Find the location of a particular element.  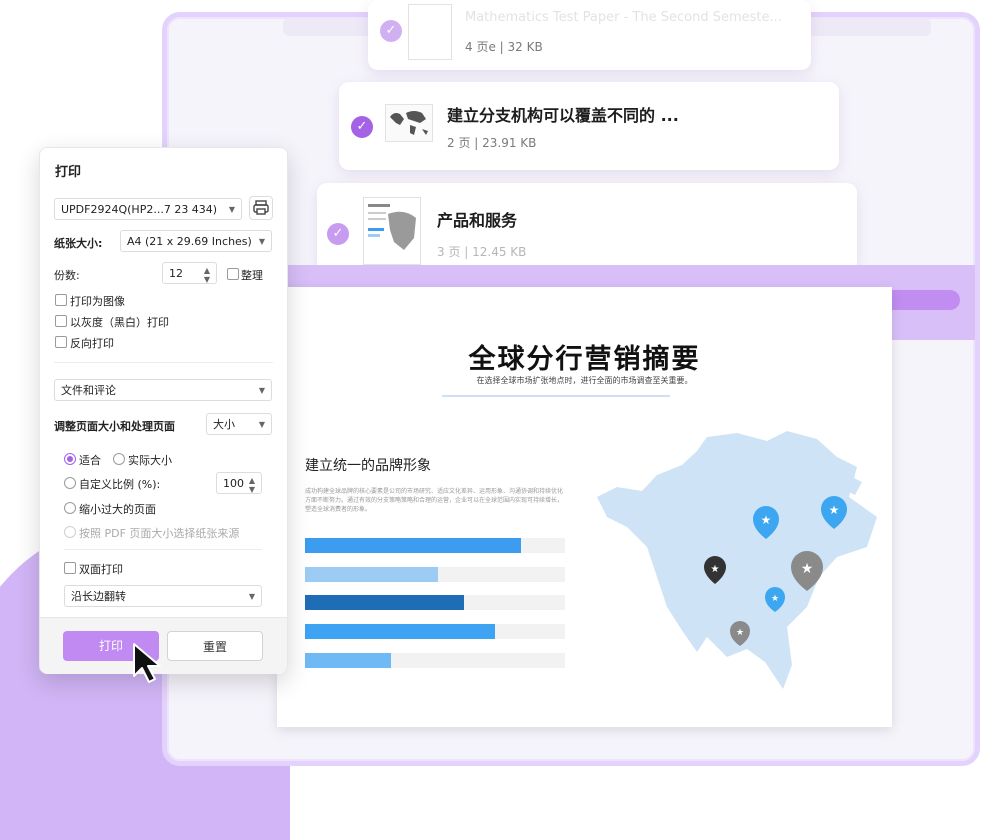

file-size: 12.45 KB is located at coordinates (499, 252).